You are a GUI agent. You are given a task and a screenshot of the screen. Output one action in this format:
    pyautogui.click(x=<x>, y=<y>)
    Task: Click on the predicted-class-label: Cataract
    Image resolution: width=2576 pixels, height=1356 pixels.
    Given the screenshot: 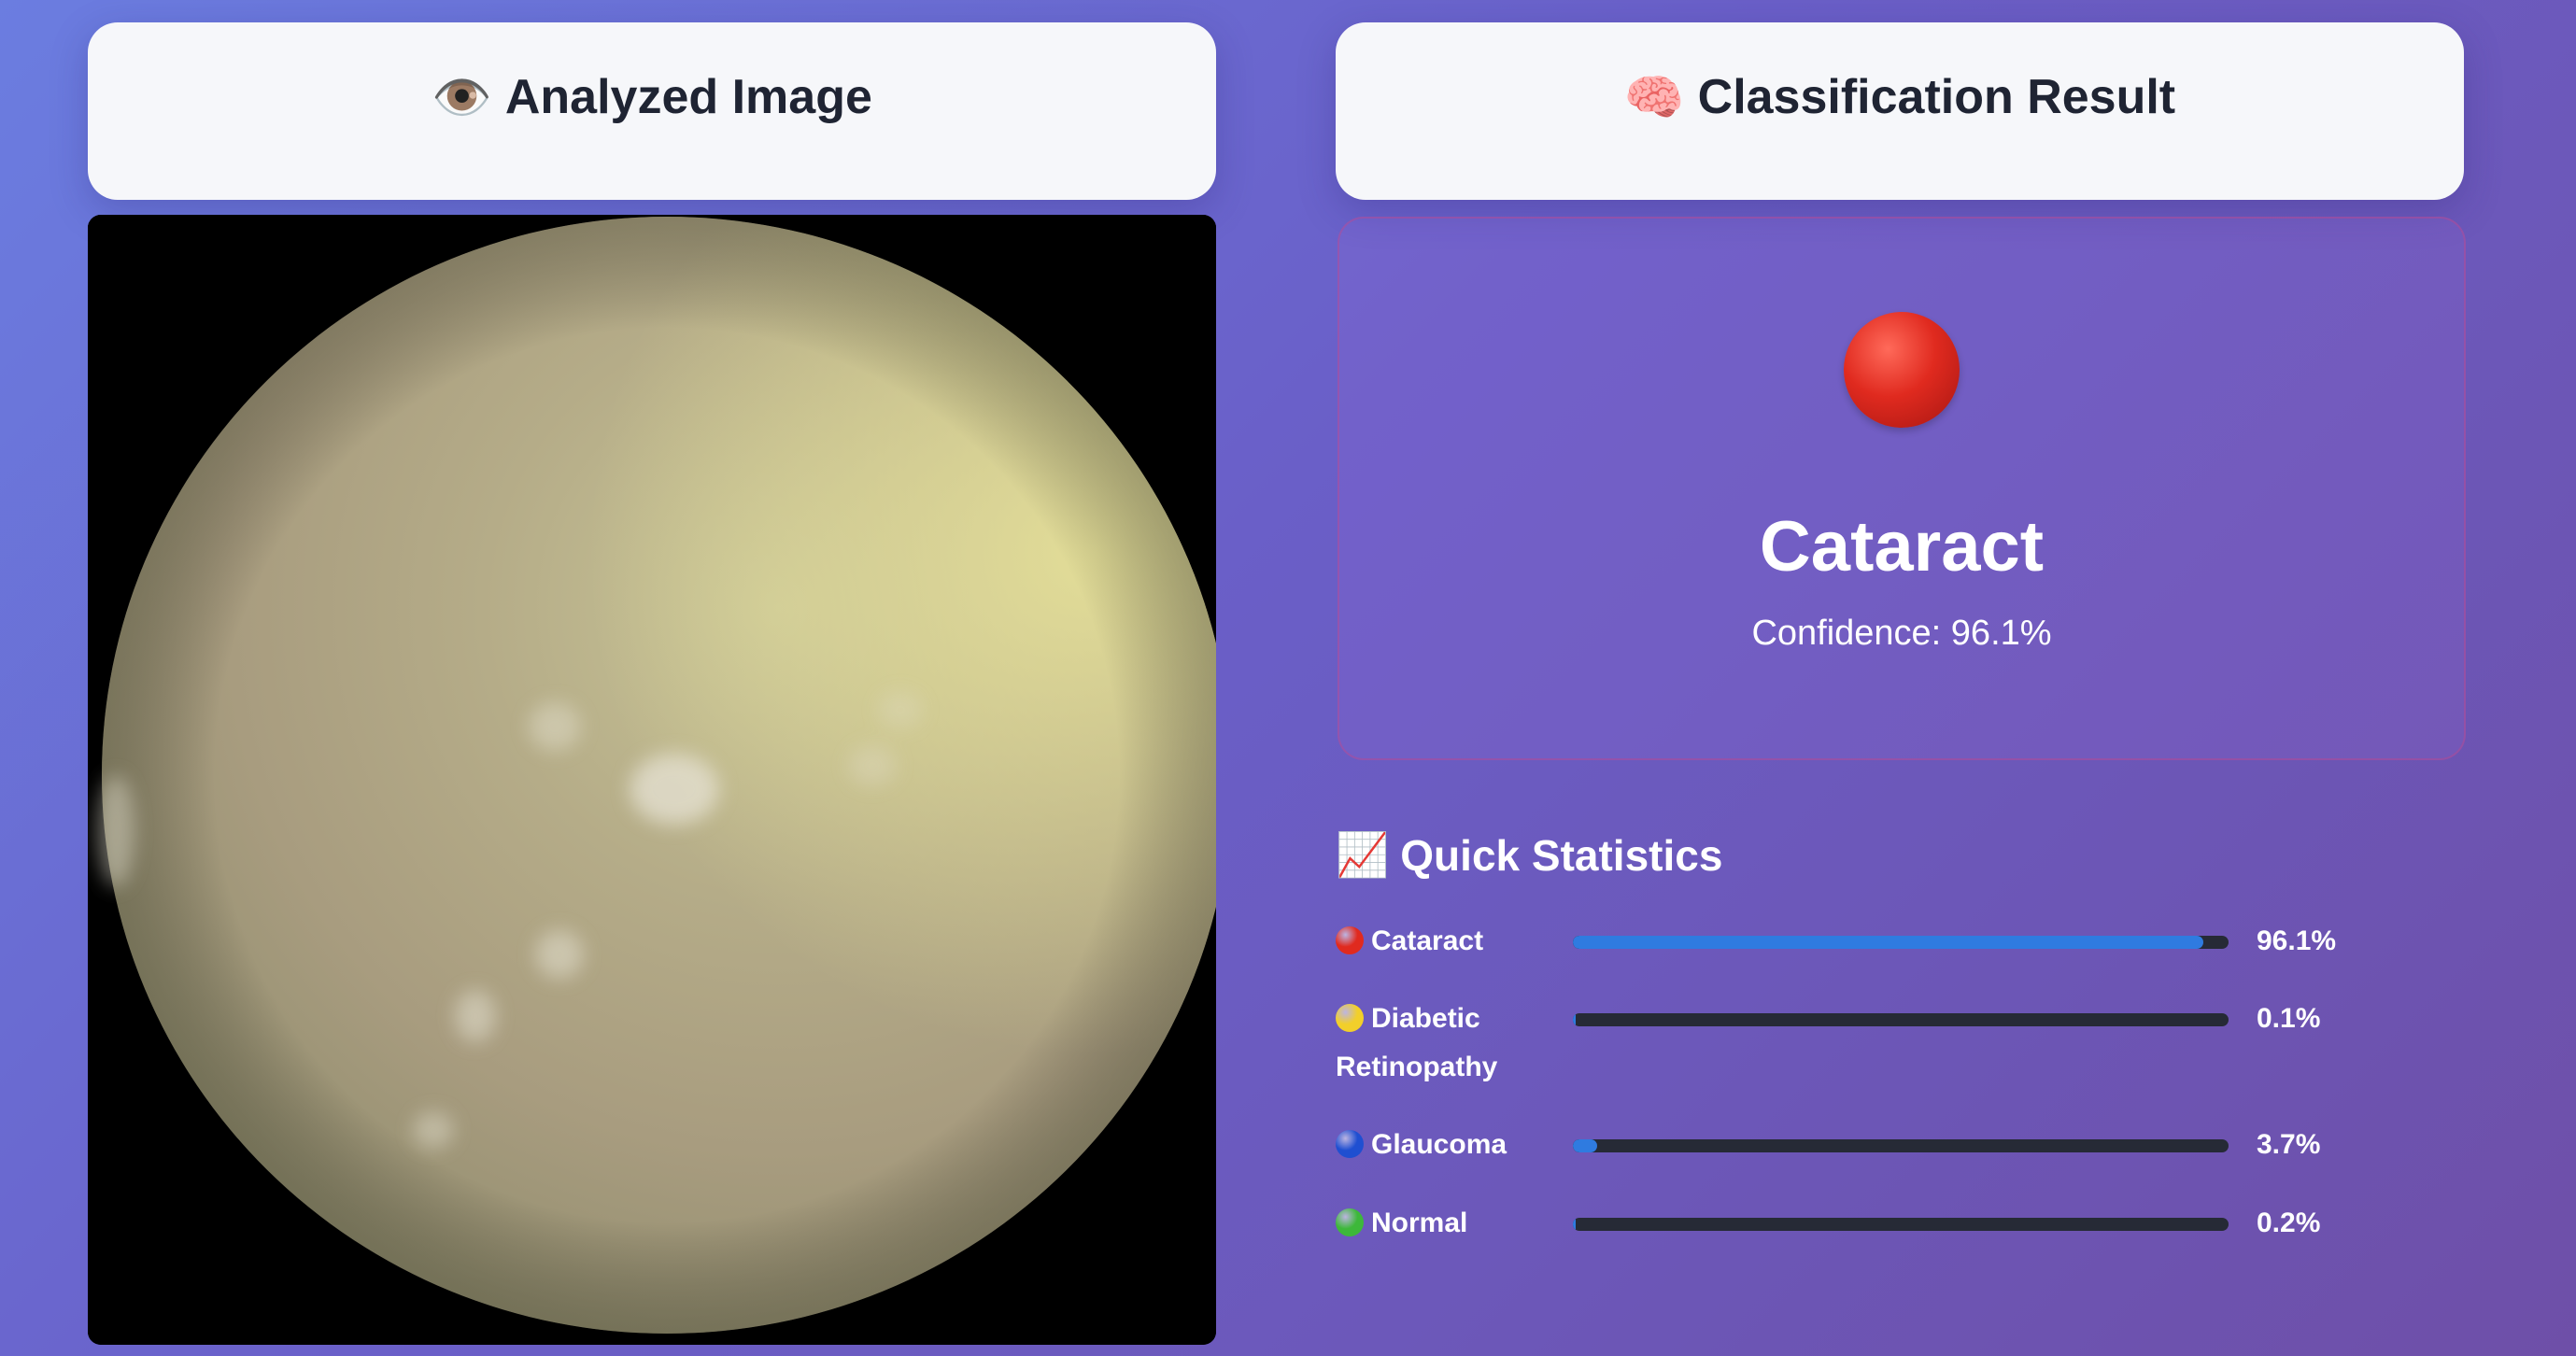 What is the action you would take?
    pyautogui.click(x=1902, y=546)
    